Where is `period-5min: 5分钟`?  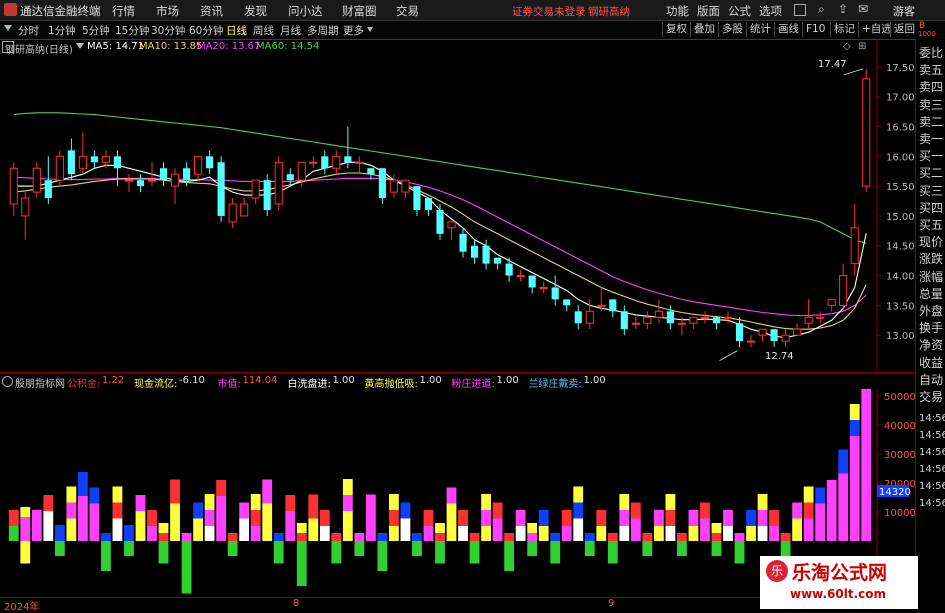
period-5min: 5分钟 is located at coordinates (96, 30).